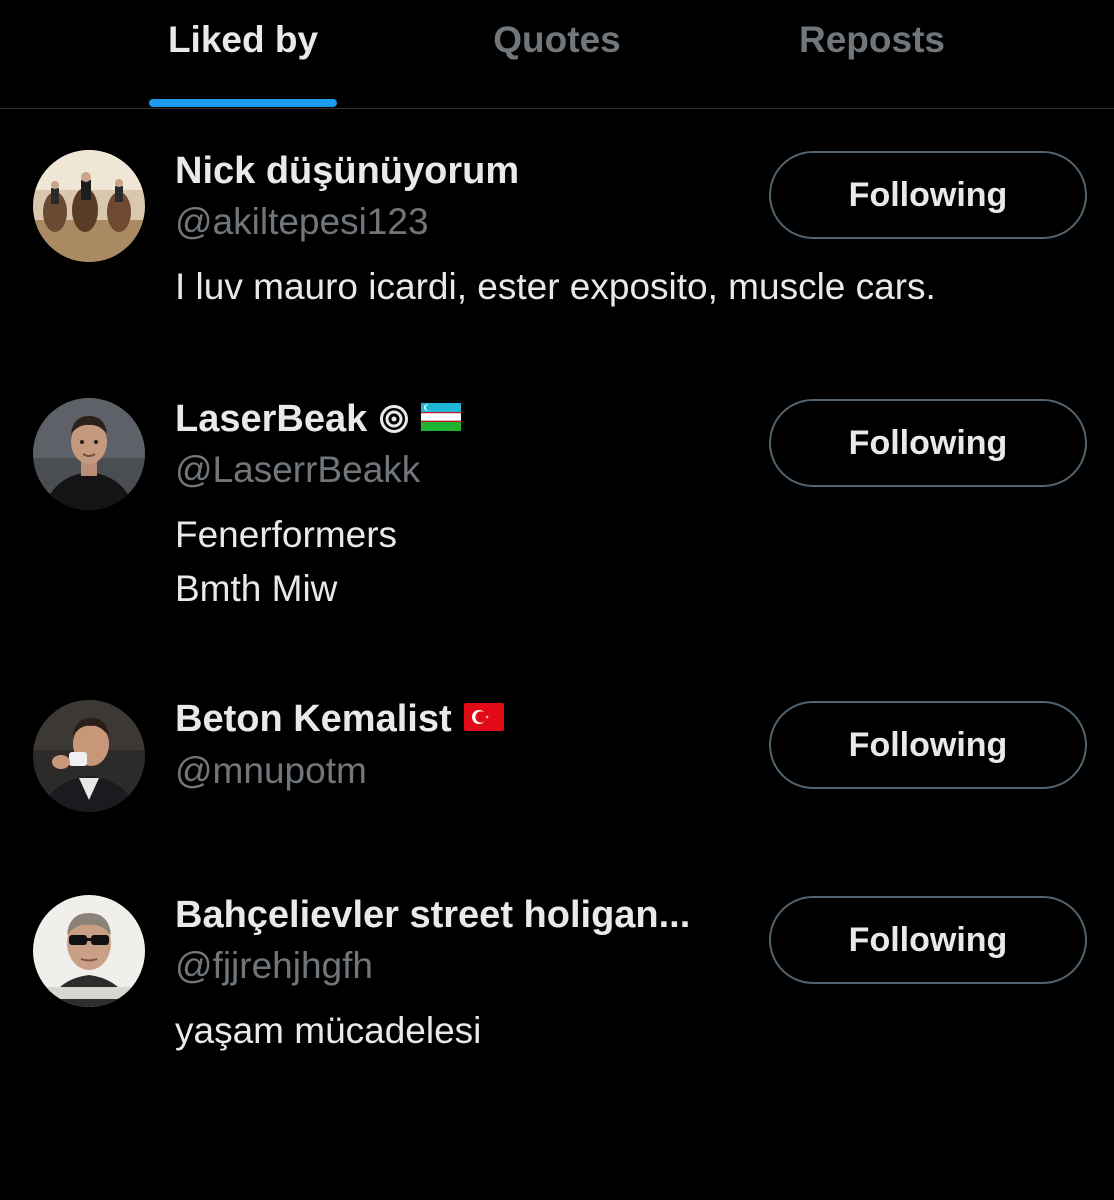  I want to click on turkey-flag-icon, so click(483, 719).